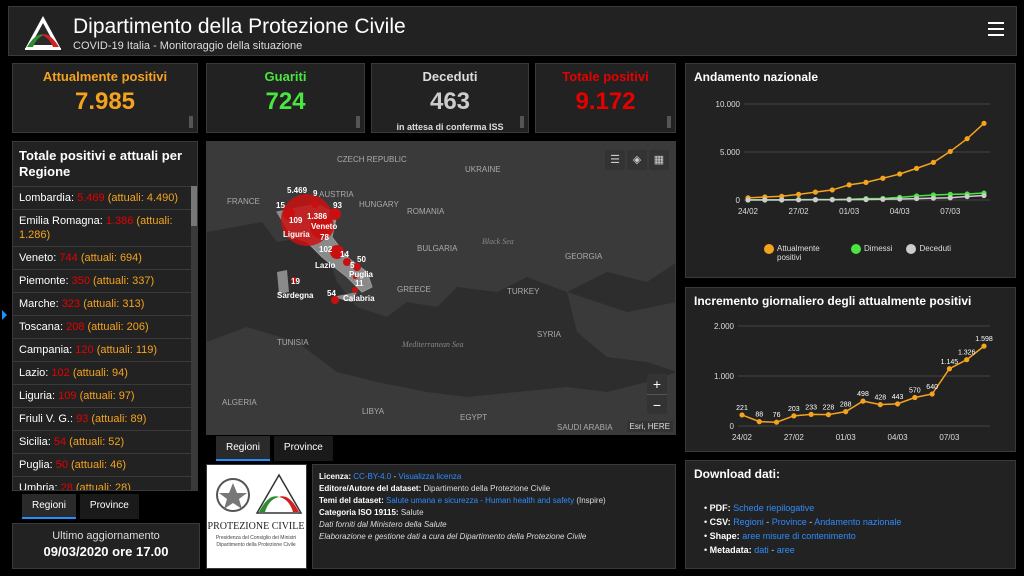  What do you see at coordinates (61, 465) in the screenshot?
I see `region-total: 50` at bounding box center [61, 465].